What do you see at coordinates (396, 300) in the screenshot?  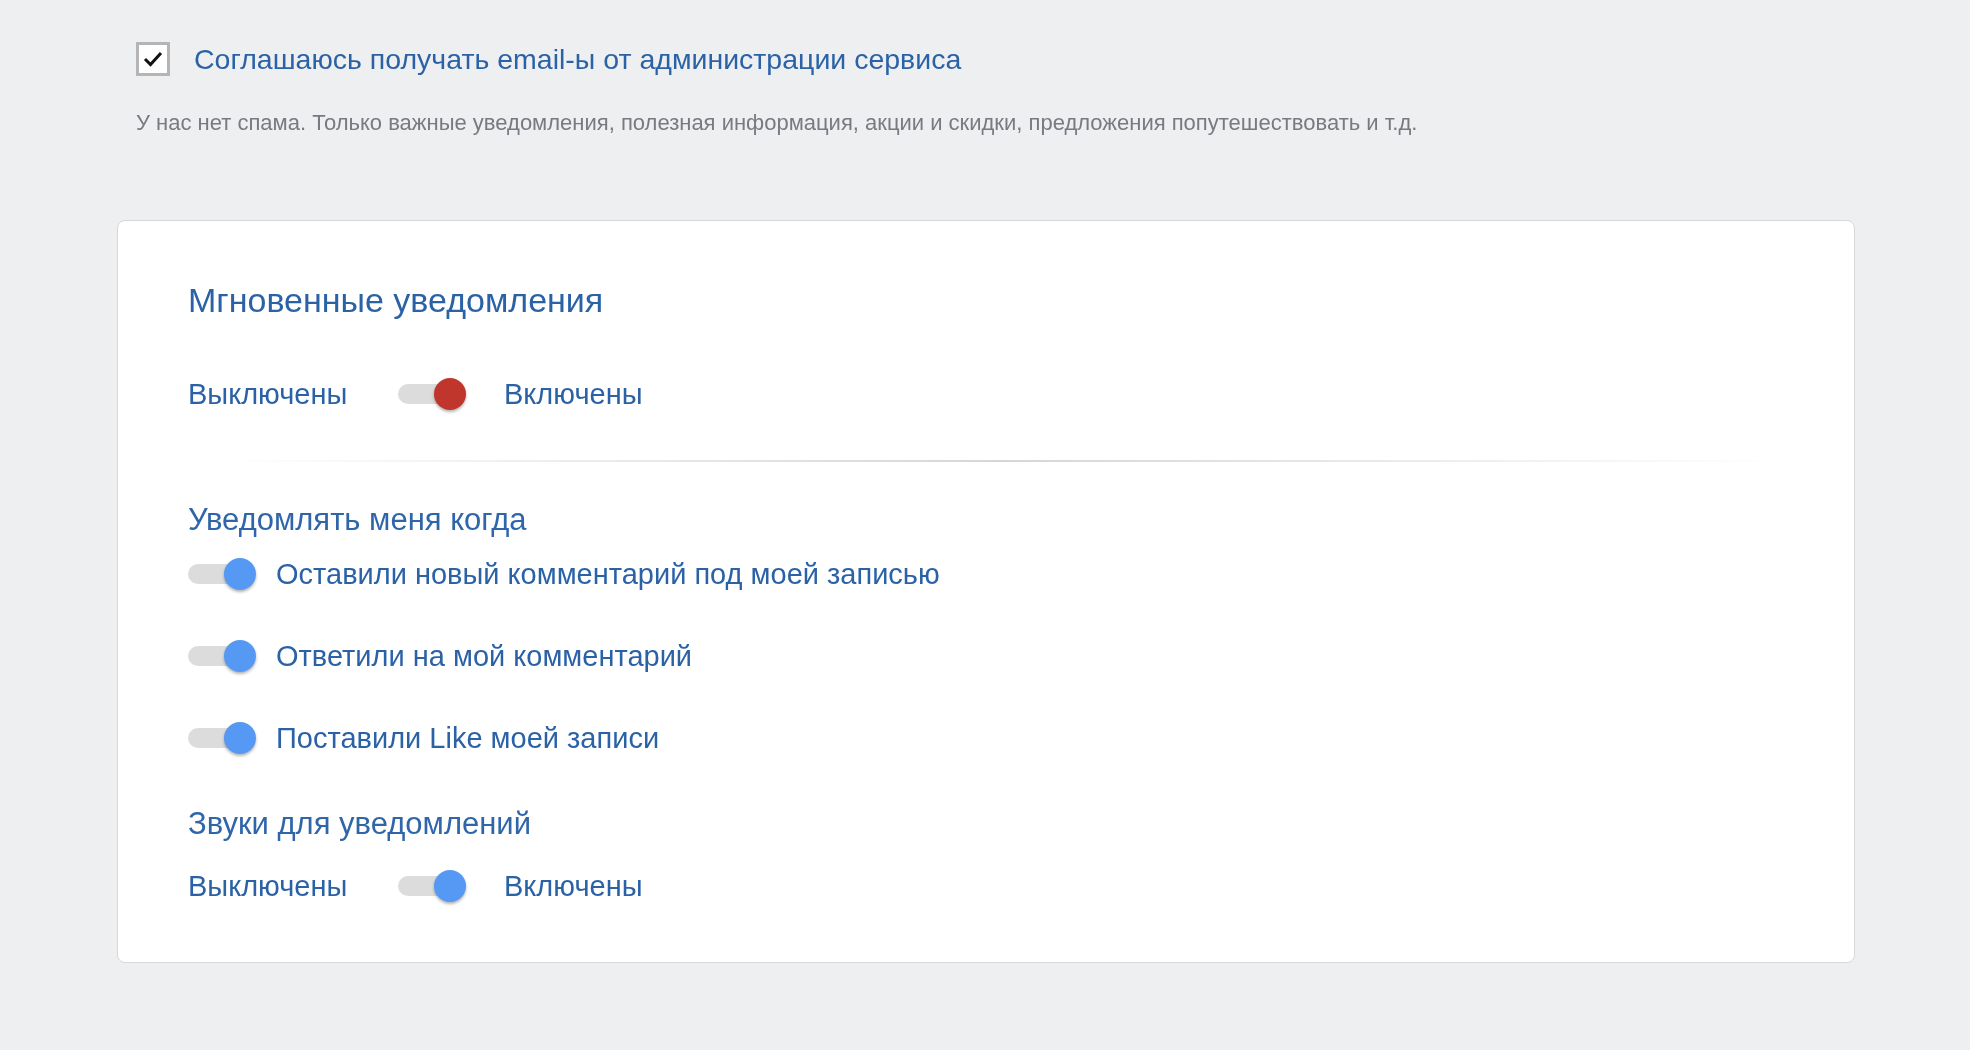 I see `card-title: Мгновенные уведомления` at bounding box center [396, 300].